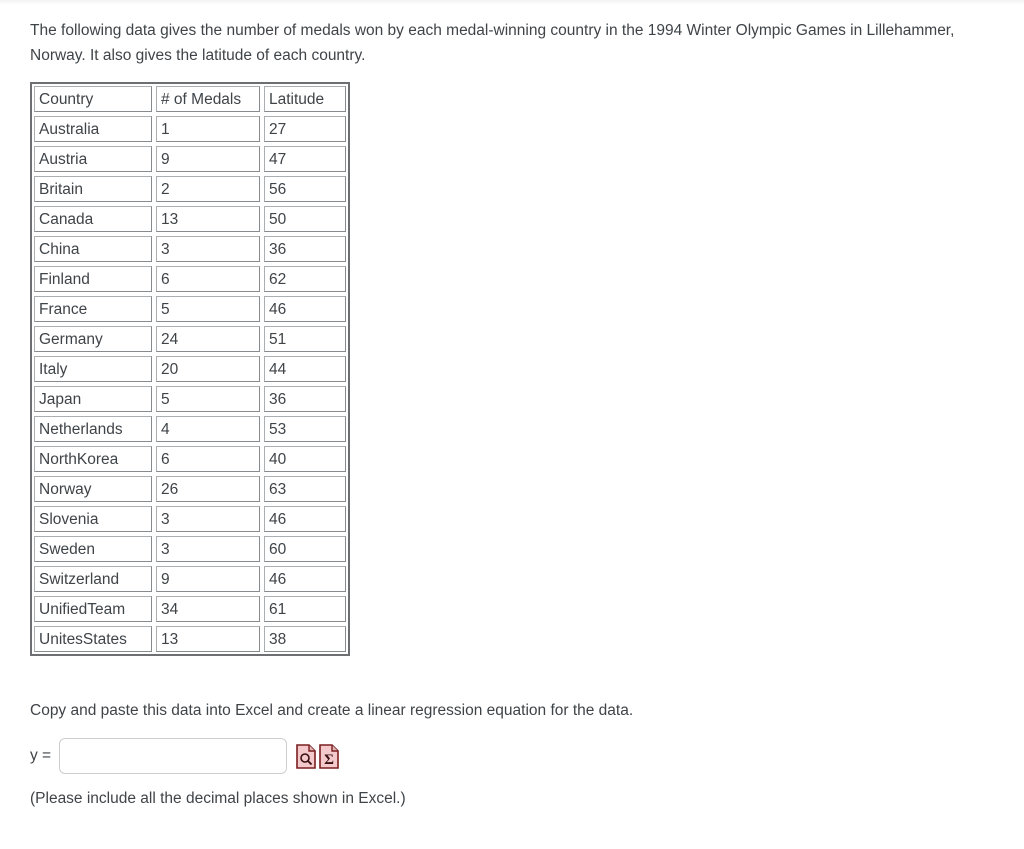 The image size is (1024, 849). I want to click on table-row: Switzerland 9 46, so click(190, 579).